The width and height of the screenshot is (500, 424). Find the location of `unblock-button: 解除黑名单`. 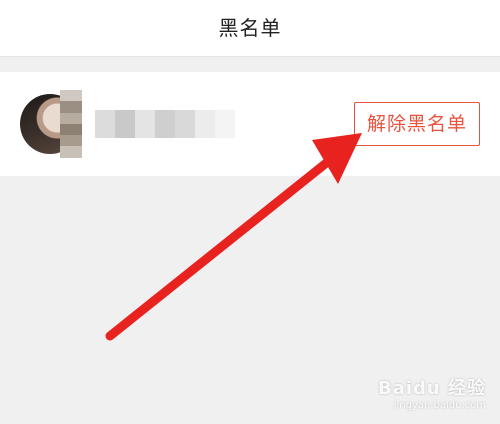

unblock-button: 解除黑名单 is located at coordinates (417, 124).